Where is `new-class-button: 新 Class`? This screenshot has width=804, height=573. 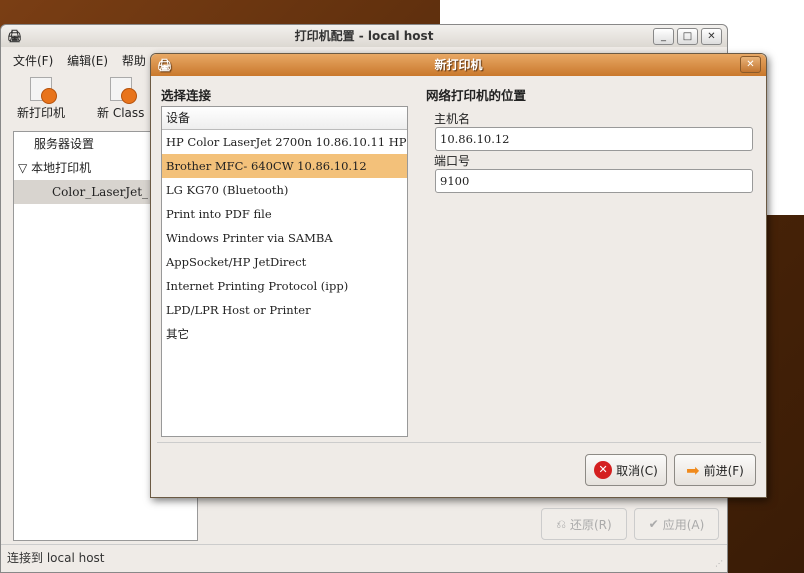 new-class-button: 新 Class is located at coordinates (120, 99).